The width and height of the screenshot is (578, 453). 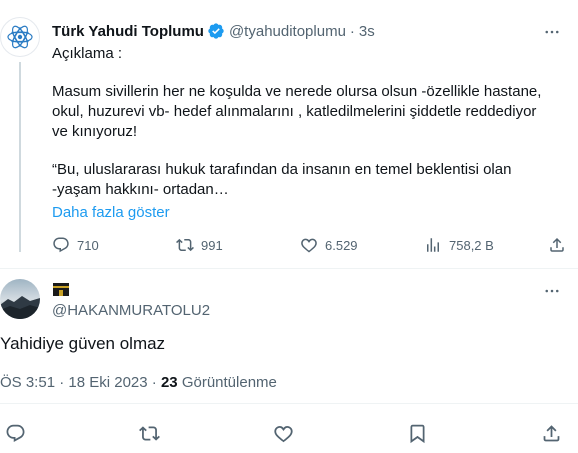 I want to click on repost-count: 991, so click(x=212, y=245).